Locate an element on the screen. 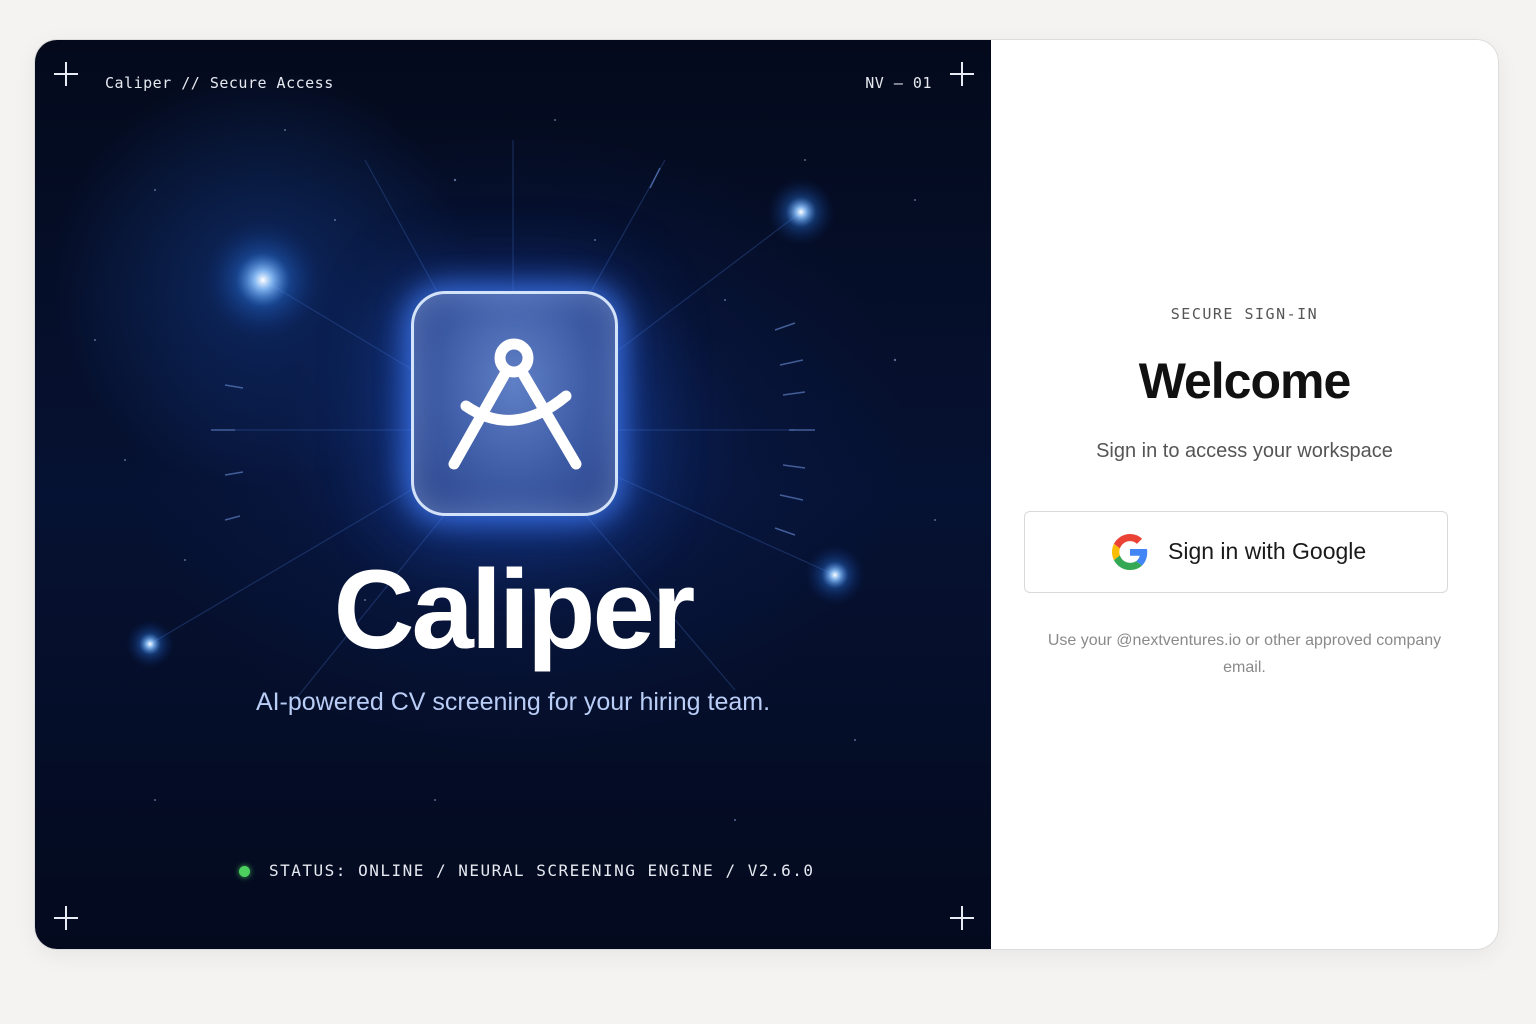 The image size is (1536, 1024). page-title: Welcome is located at coordinates (1245, 381).